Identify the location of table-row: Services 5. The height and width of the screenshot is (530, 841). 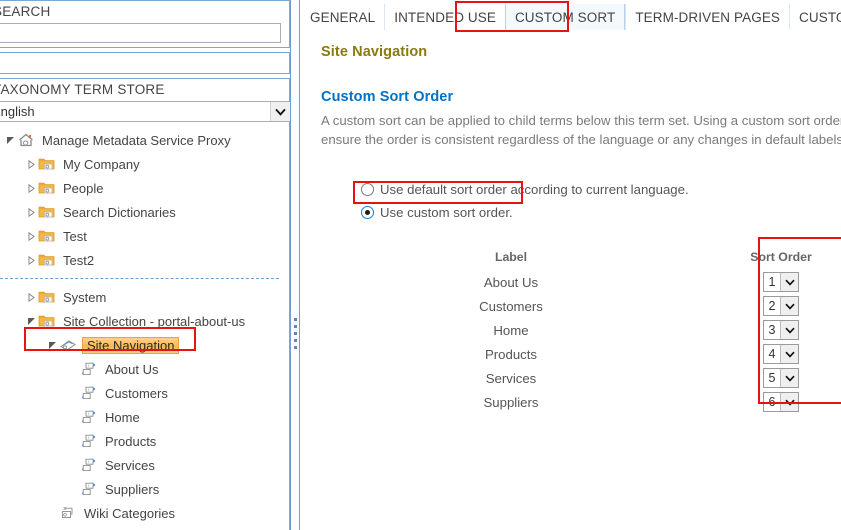
(581, 378).